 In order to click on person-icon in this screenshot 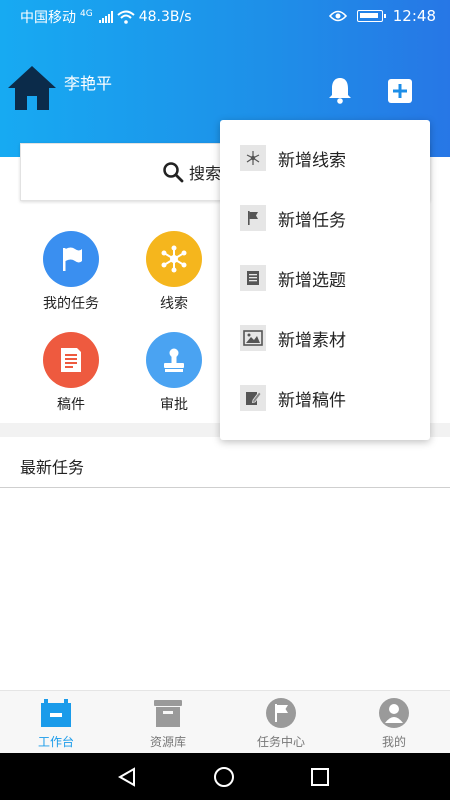, I will do `click(394, 713)`.